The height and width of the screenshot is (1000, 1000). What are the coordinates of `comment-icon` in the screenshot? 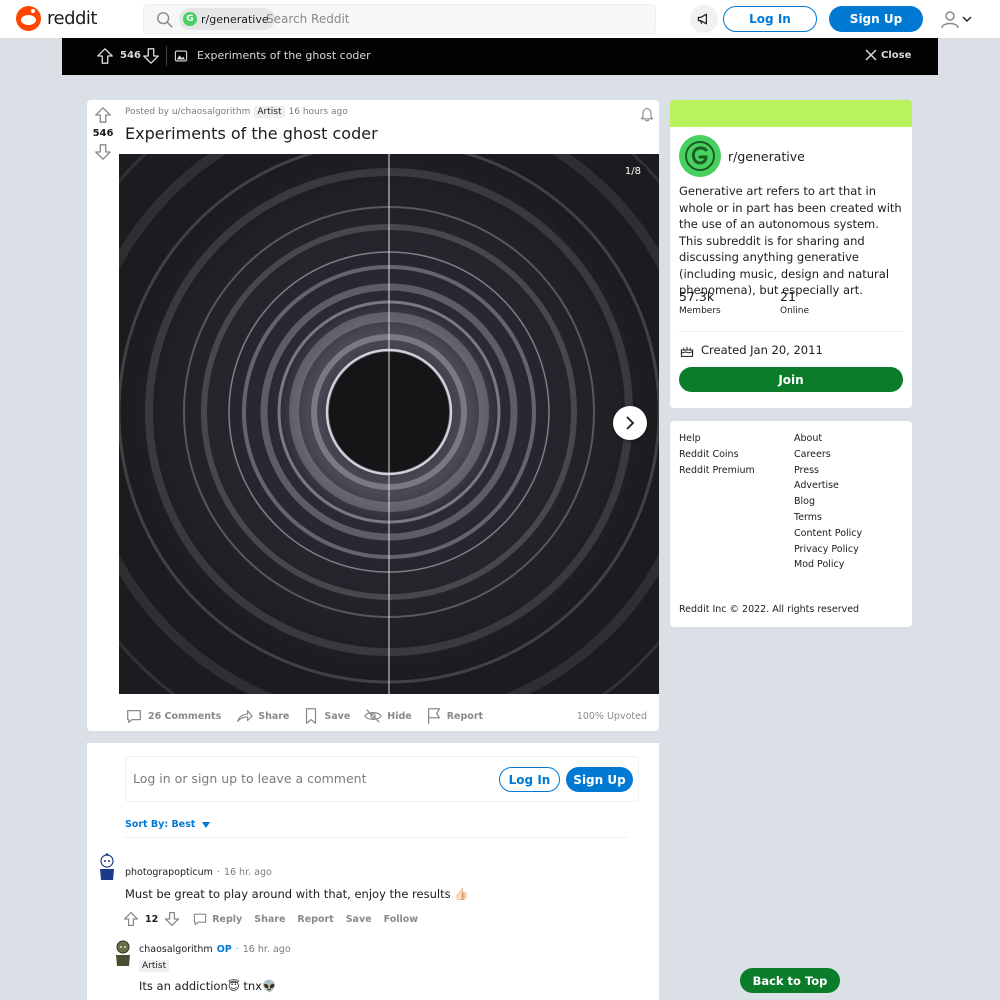 It's located at (134, 716).